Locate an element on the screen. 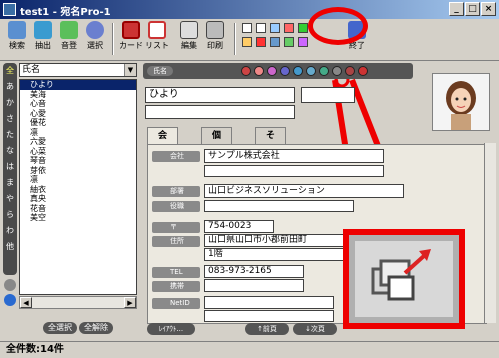  mobile-label: 携帯 is located at coordinates (176, 286).